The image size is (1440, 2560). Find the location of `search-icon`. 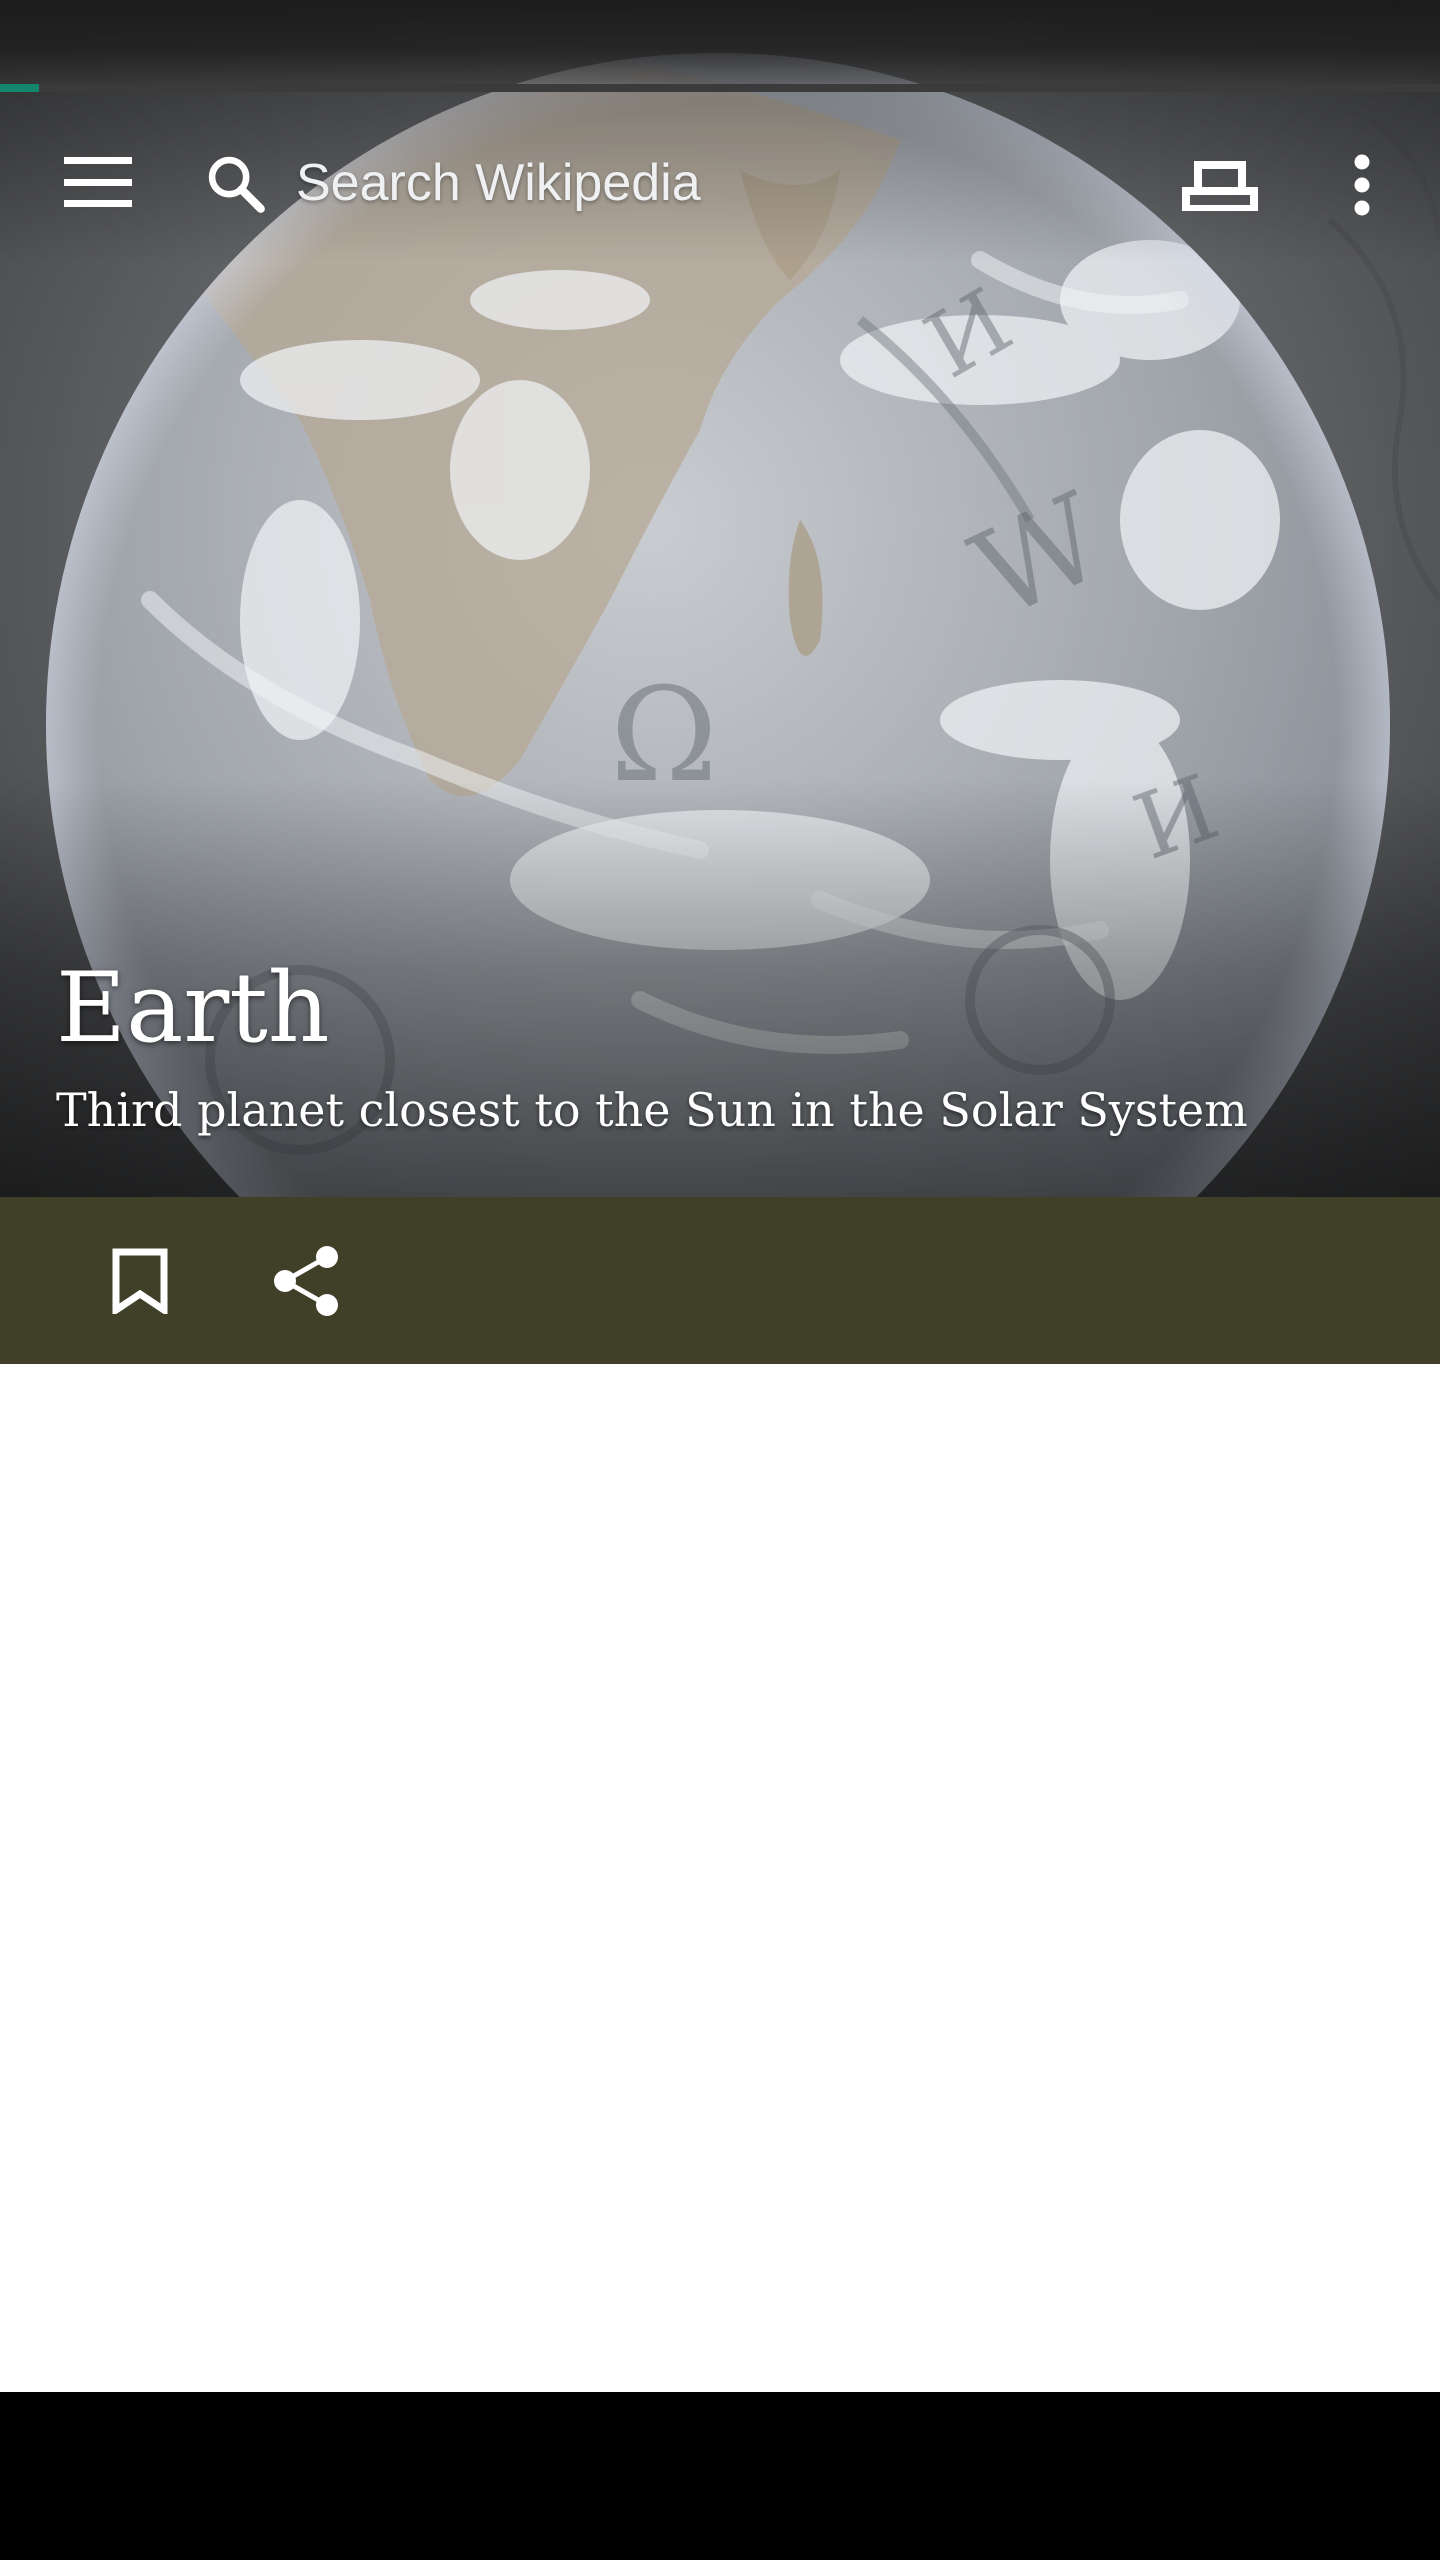

search-icon is located at coordinates (236, 184).